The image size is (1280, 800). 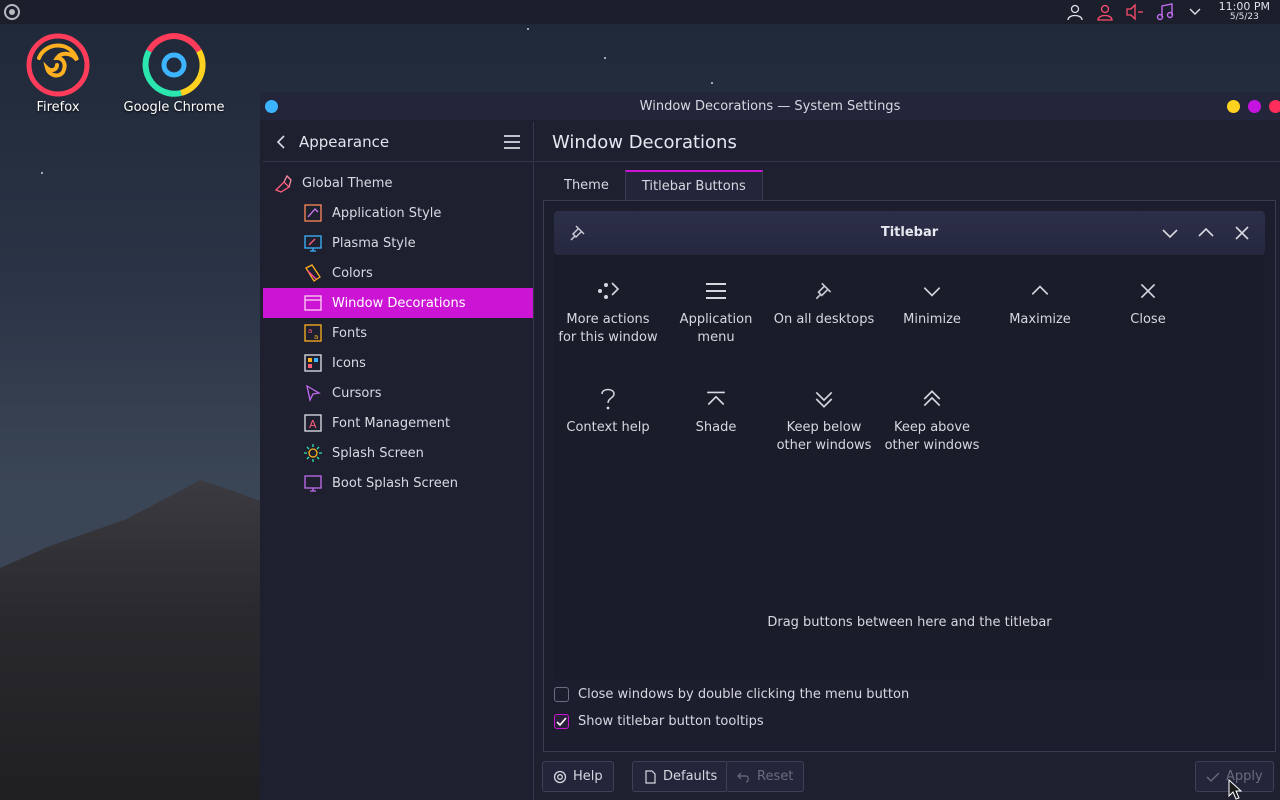 I want to click on minimize-button, so click(x=1233, y=106).